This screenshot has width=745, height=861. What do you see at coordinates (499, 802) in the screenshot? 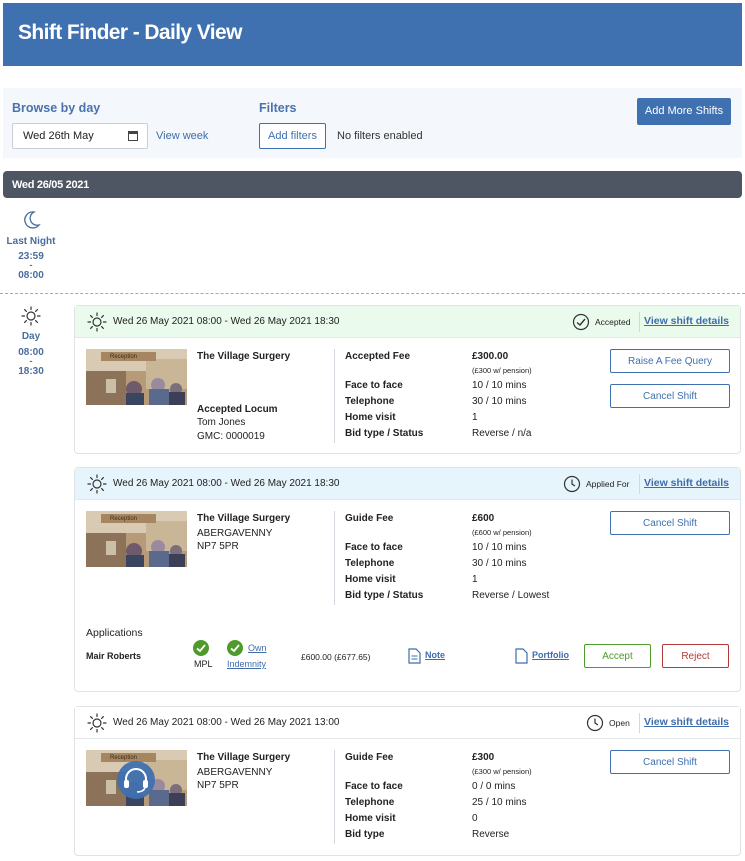
I see `telephone-value: 25 / 10 mins` at bounding box center [499, 802].